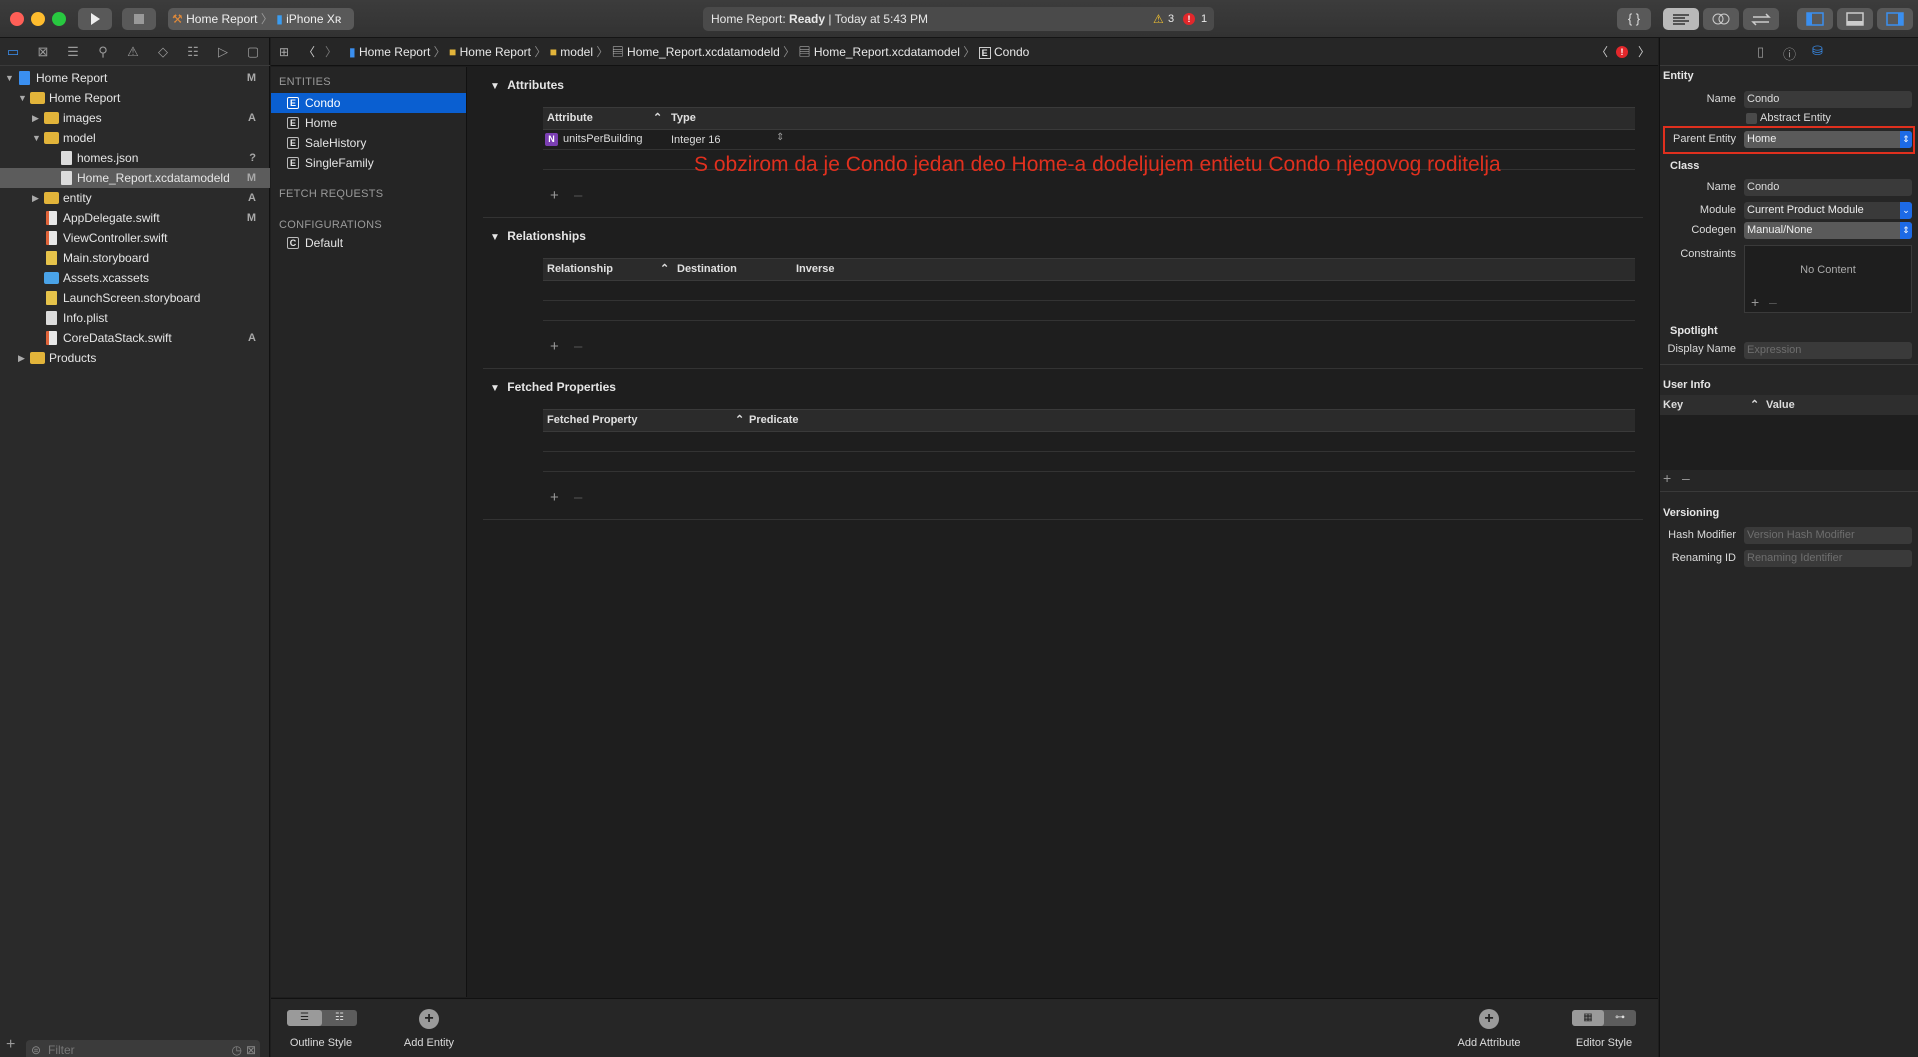 This screenshot has height=1057, width=1918. I want to click on entity-item-home: E Home, so click(368, 123).